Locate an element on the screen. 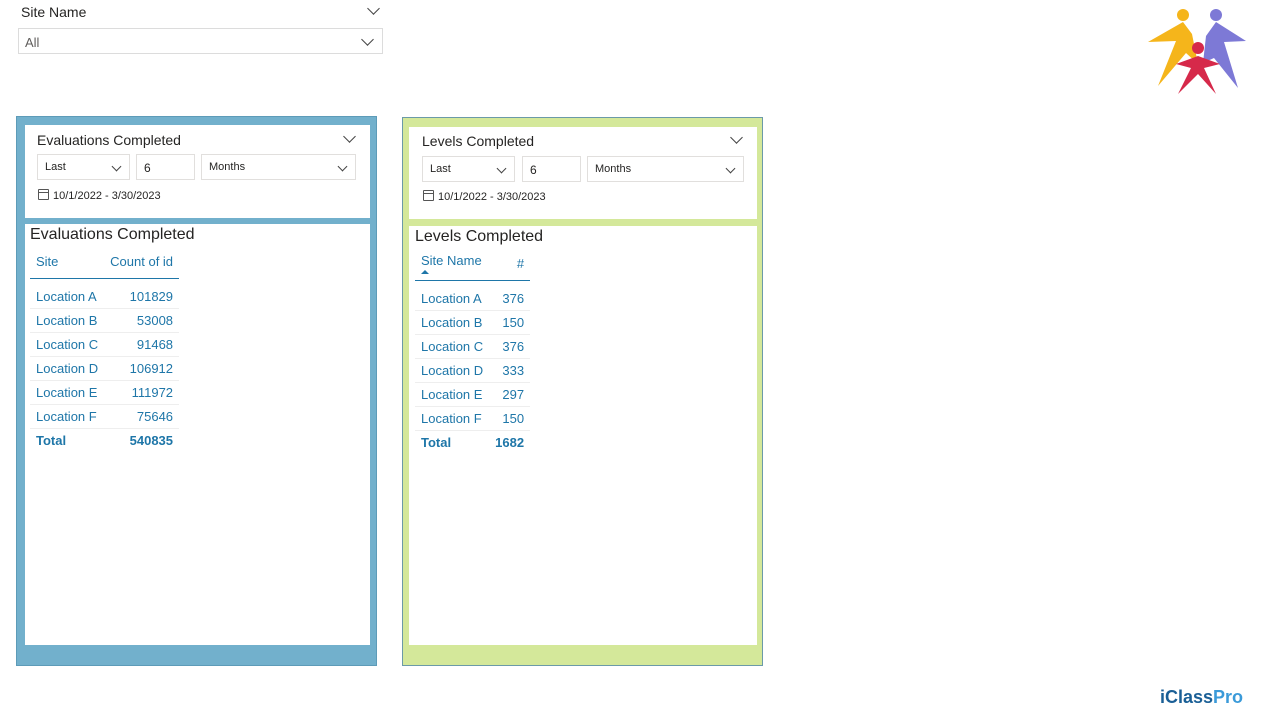  people-stars-logo-icon is located at coordinates (1197, 51).